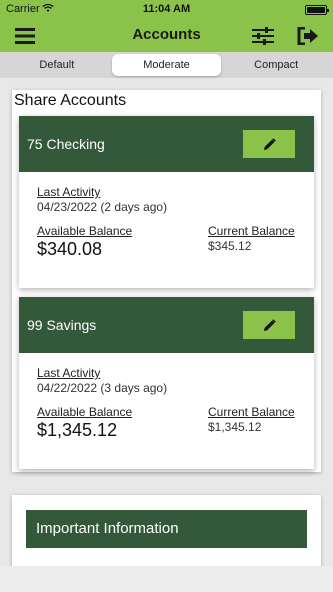 The image size is (333, 592). Describe the element at coordinates (62, 325) in the screenshot. I see `account-name: 99 Savings` at that location.